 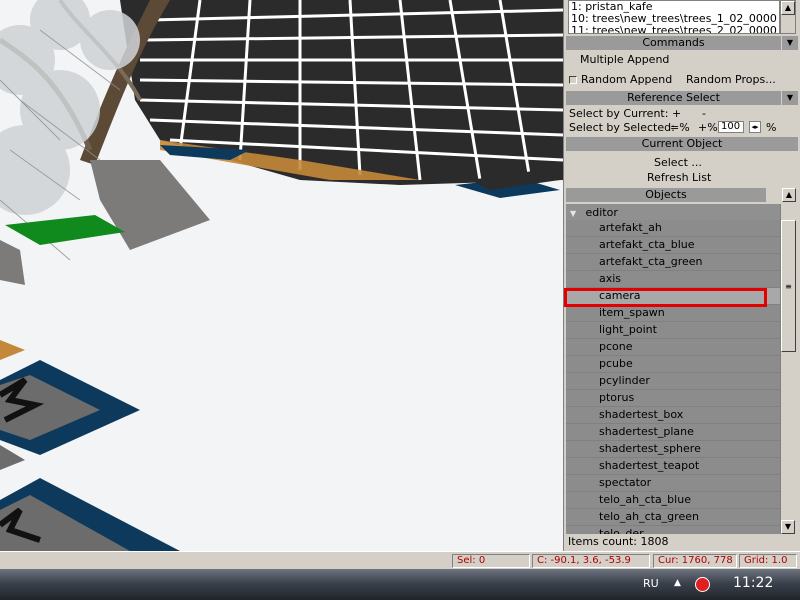 I want to click on list-item: pcube, so click(x=673, y=364).